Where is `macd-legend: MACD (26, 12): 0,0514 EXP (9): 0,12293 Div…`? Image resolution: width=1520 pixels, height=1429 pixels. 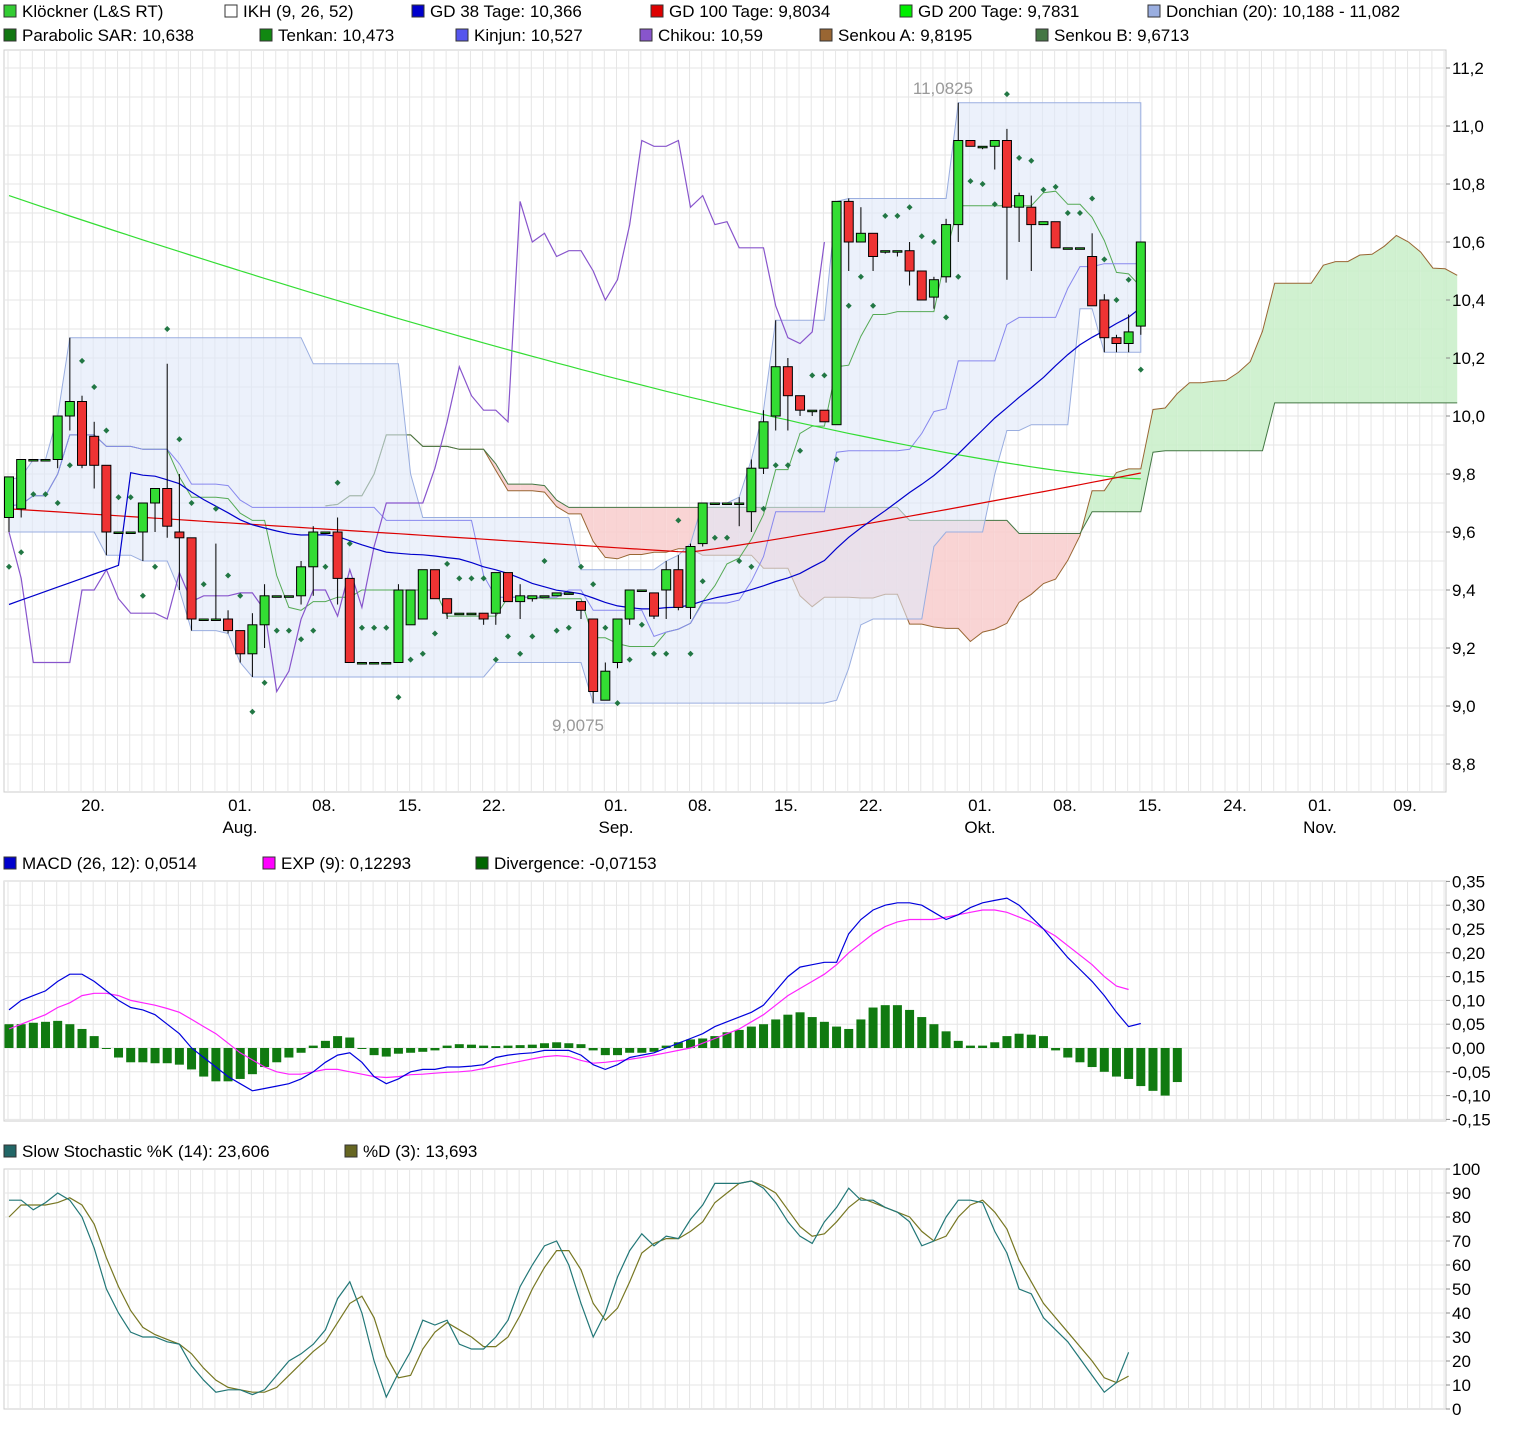
macd-legend: MACD (26, 12): 0,0514 EXP (9): 0,12293 Div… is located at coordinates (330, 863).